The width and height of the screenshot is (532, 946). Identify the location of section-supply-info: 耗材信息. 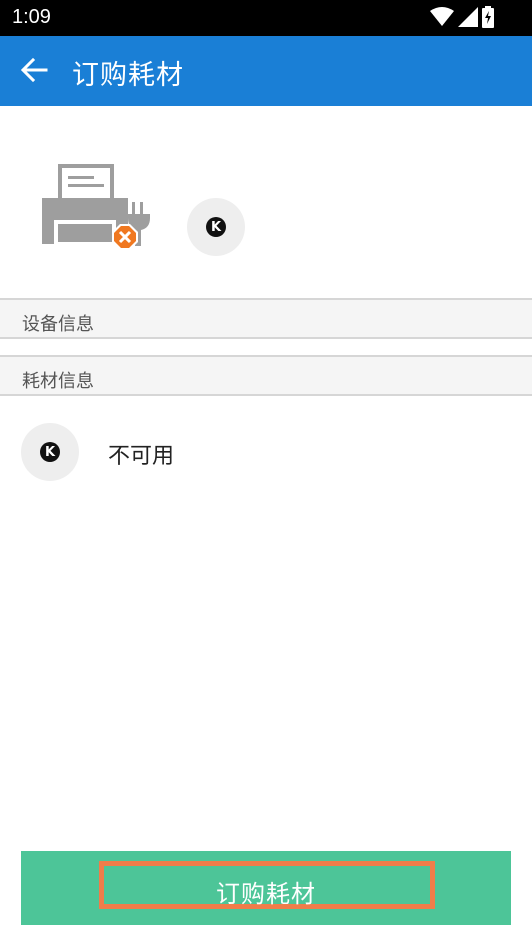
(266, 375).